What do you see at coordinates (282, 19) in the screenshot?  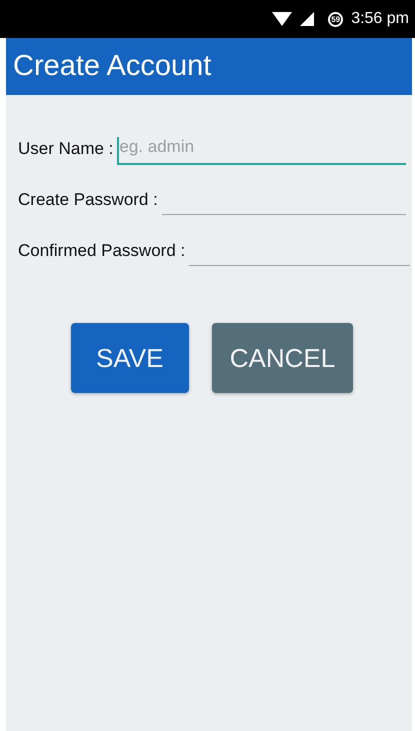 I see `wifi-icon` at bounding box center [282, 19].